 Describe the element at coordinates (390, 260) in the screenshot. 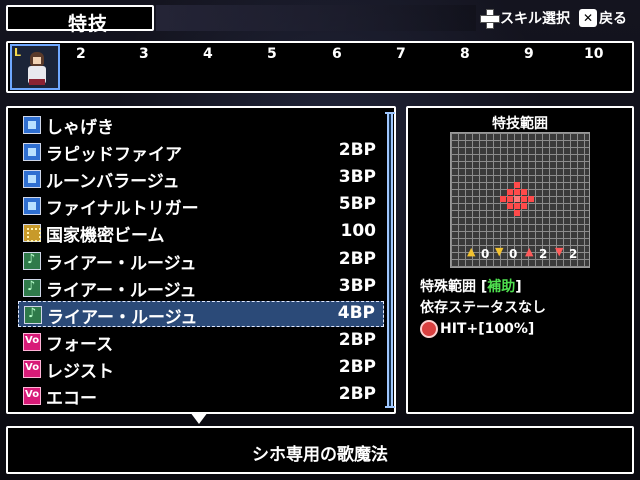

I see `scrollbar` at that location.